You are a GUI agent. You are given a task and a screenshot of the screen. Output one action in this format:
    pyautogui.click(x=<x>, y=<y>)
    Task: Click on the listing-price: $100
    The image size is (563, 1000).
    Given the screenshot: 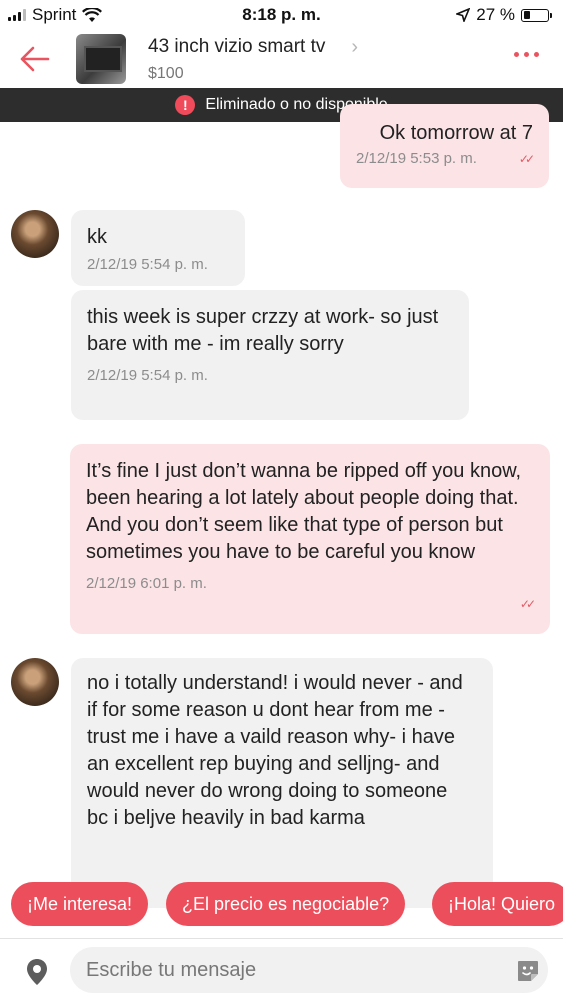 What is the action you would take?
    pyautogui.click(x=166, y=73)
    